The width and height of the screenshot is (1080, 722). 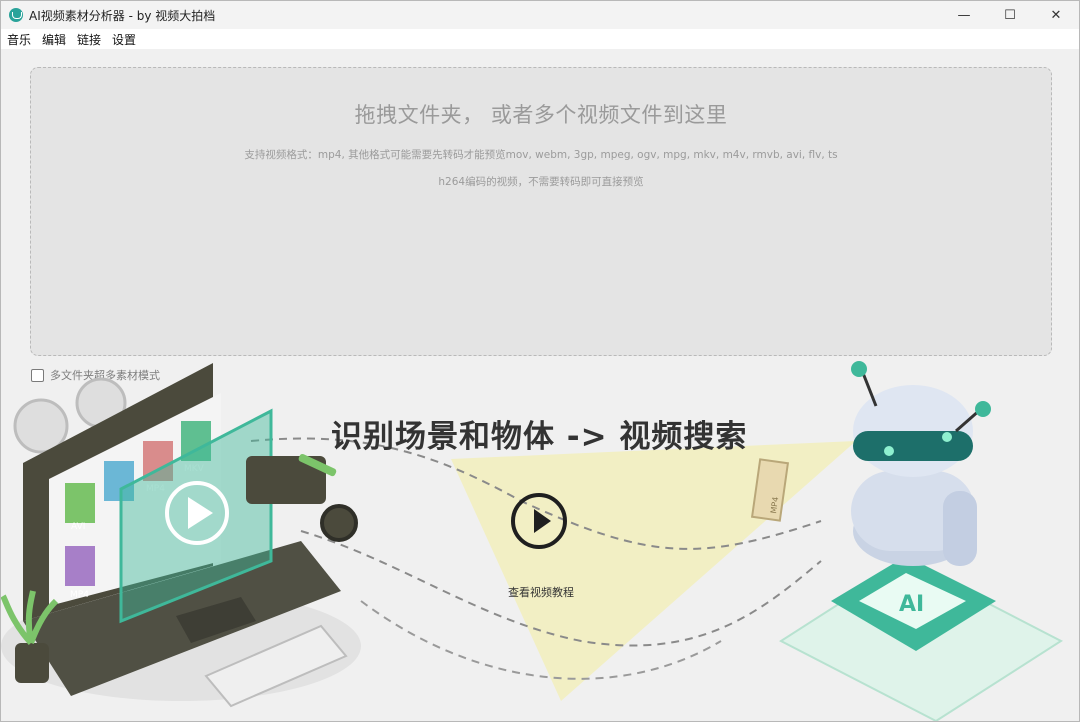 I want to click on h264-note-text: h264编码的视频，不需要转码即可直接预览, so click(x=541, y=182).